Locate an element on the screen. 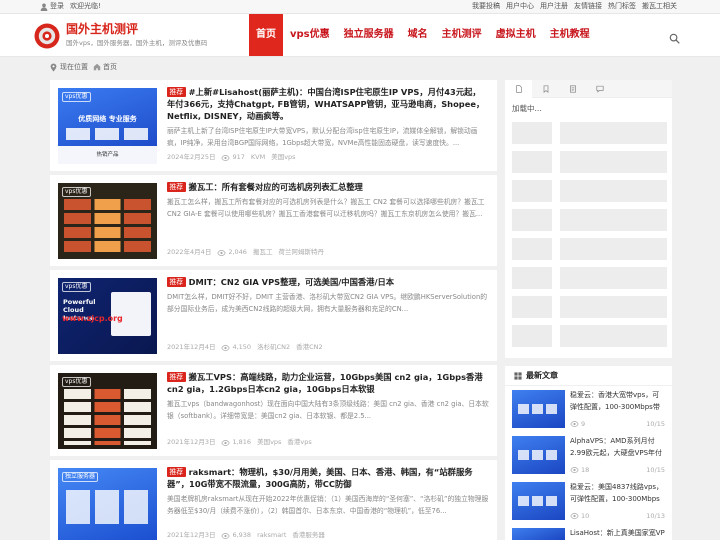 The image size is (720, 540). breadcrumb-label: 现在位置 is located at coordinates (74, 67).